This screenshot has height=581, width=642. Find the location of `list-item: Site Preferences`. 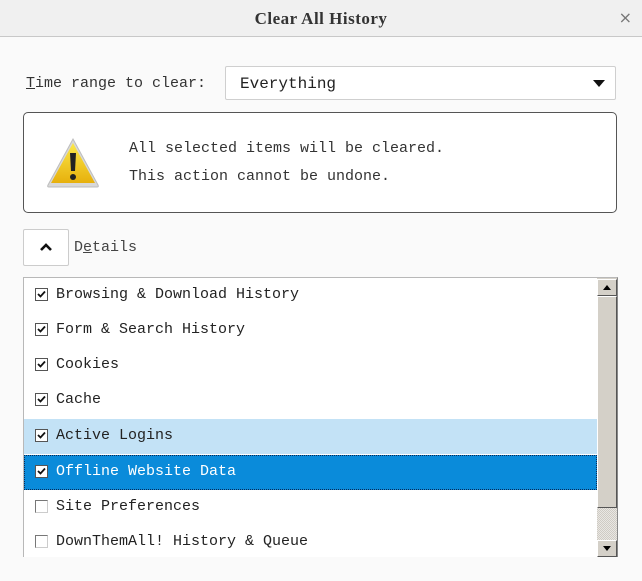

list-item: Site Preferences is located at coordinates (310, 507).